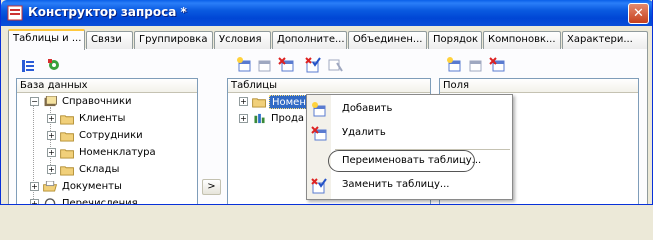 This screenshot has width=653, height=240. I want to click on delete-field-icon, so click(497, 65).